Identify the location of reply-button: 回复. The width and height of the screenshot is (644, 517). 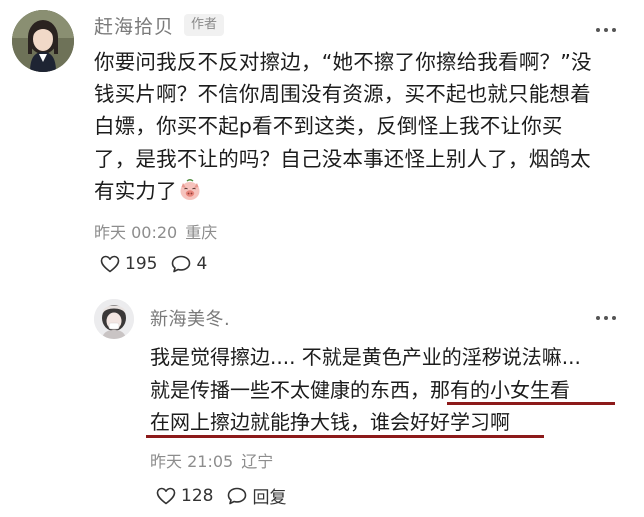
(256, 495).